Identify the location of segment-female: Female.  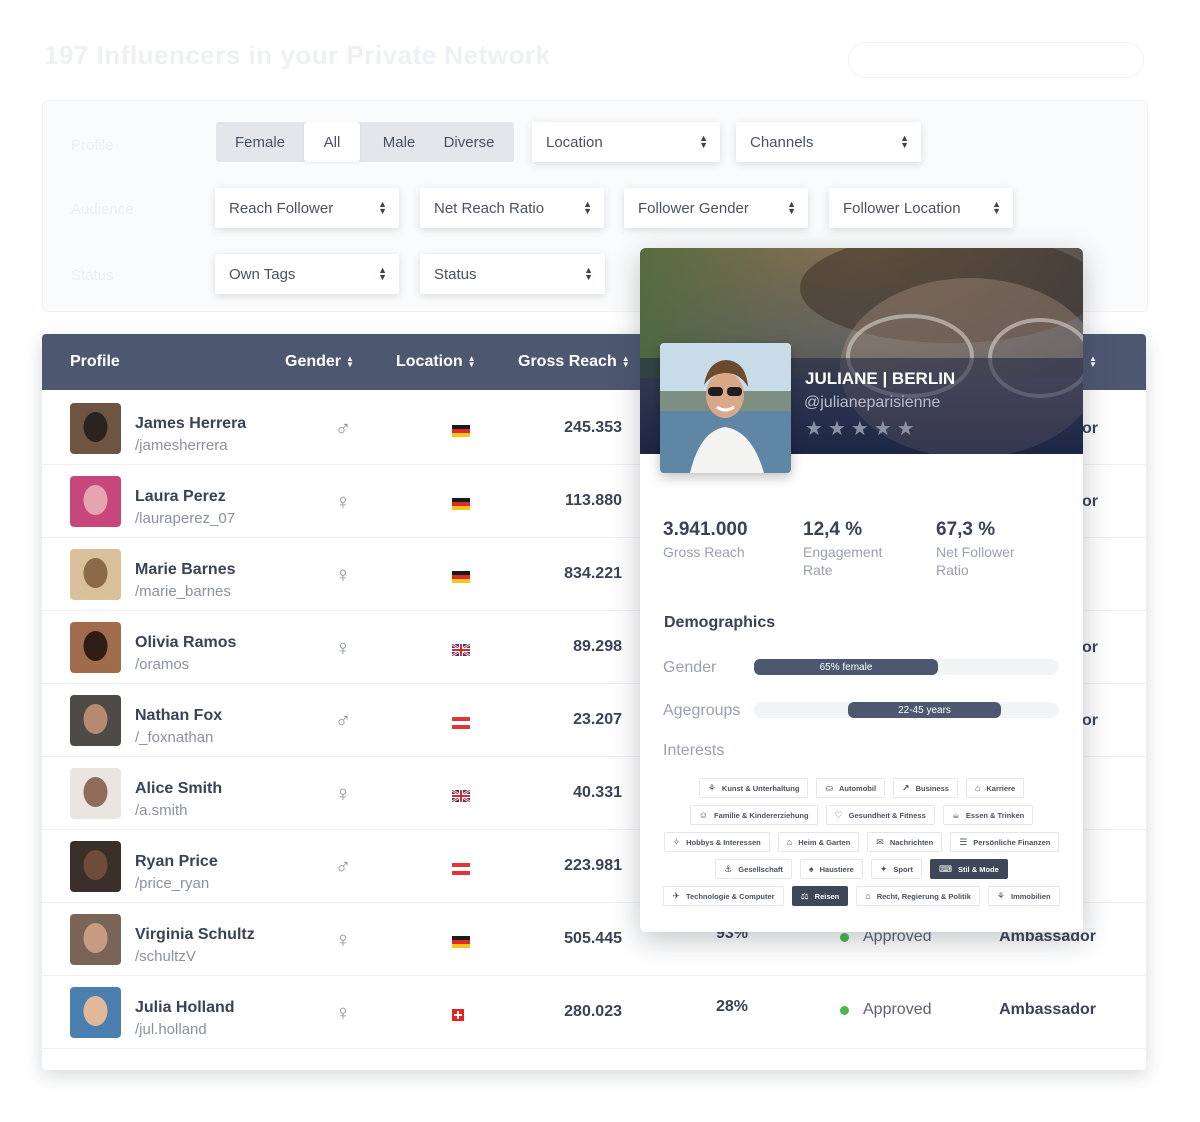
(260, 142).